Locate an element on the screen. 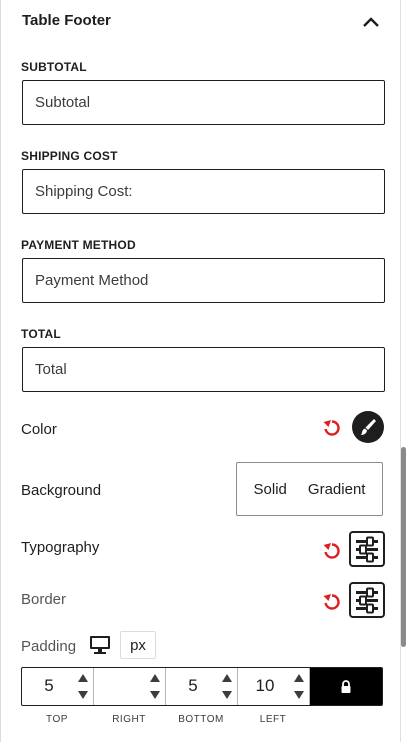 This screenshot has height=742, width=406. typography-settings-button is located at coordinates (367, 549).